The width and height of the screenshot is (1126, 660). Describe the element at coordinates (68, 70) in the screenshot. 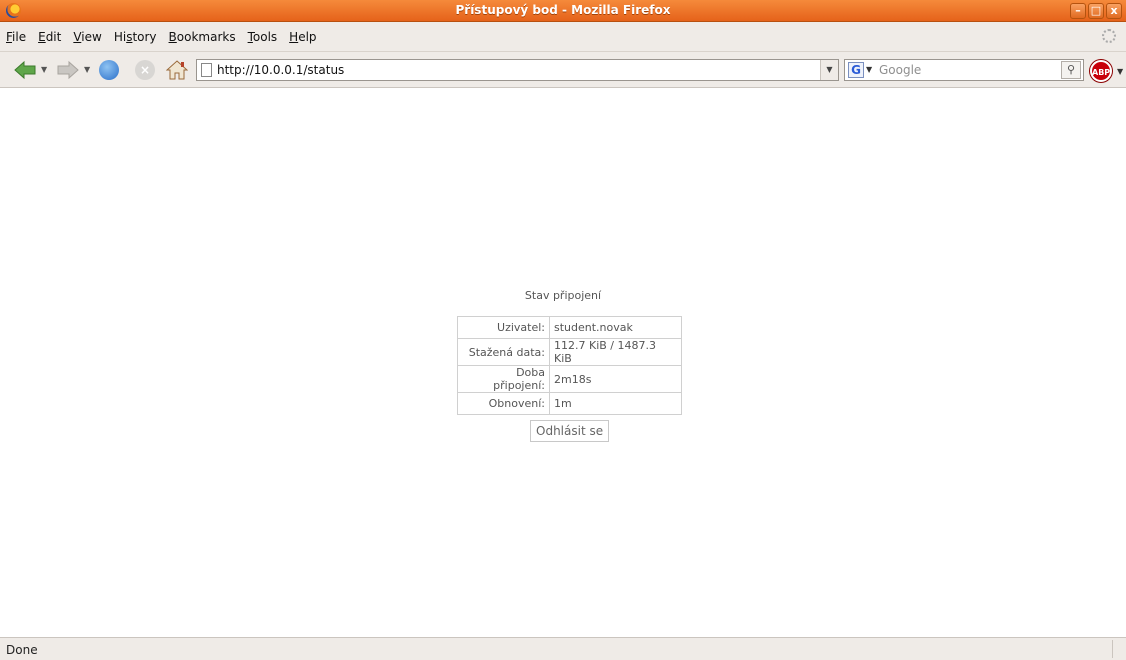

I see `forward-arrow-icon` at that location.